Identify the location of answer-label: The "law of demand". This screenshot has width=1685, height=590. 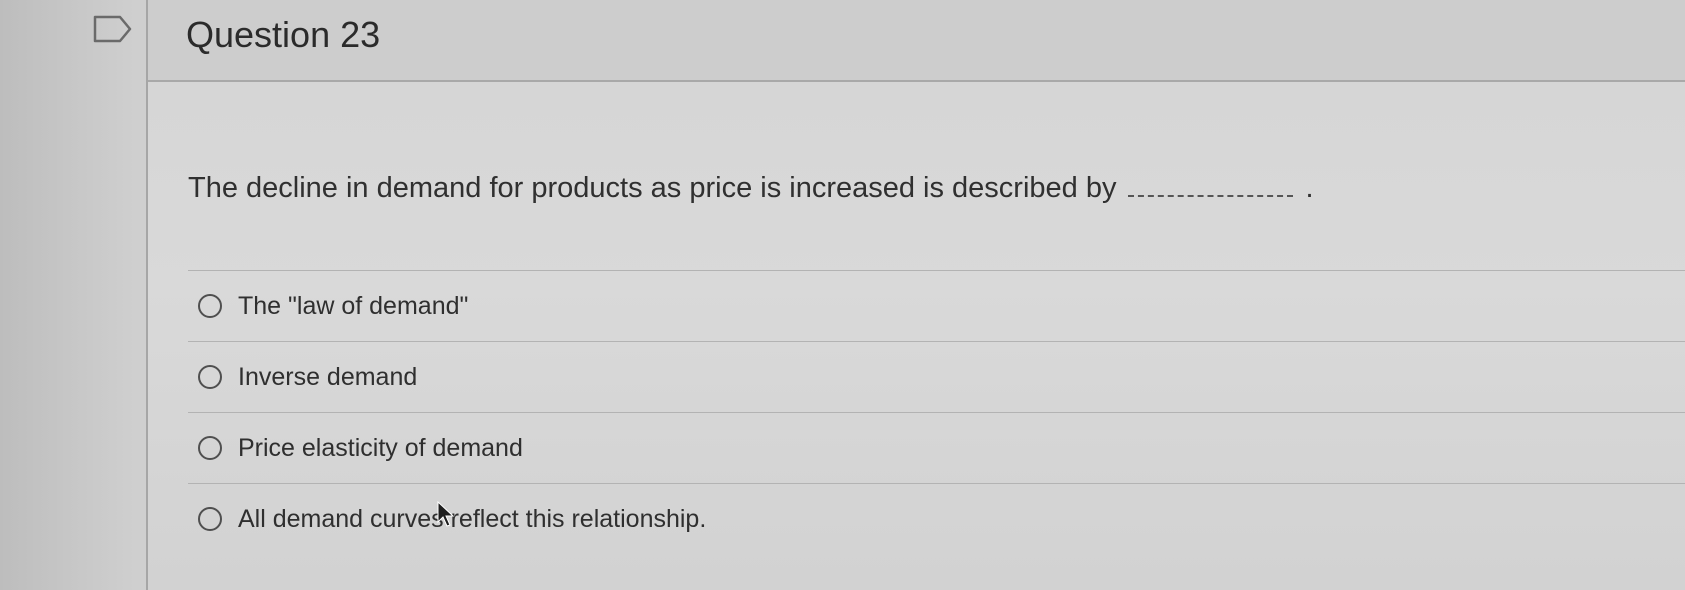
(353, 305).